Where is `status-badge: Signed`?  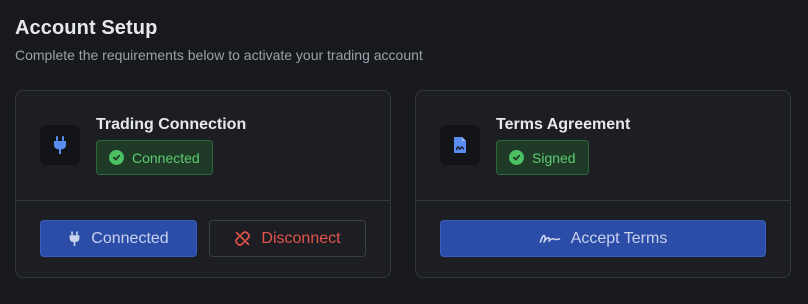 status-badge: Signed is located at coordinates (542, 157).